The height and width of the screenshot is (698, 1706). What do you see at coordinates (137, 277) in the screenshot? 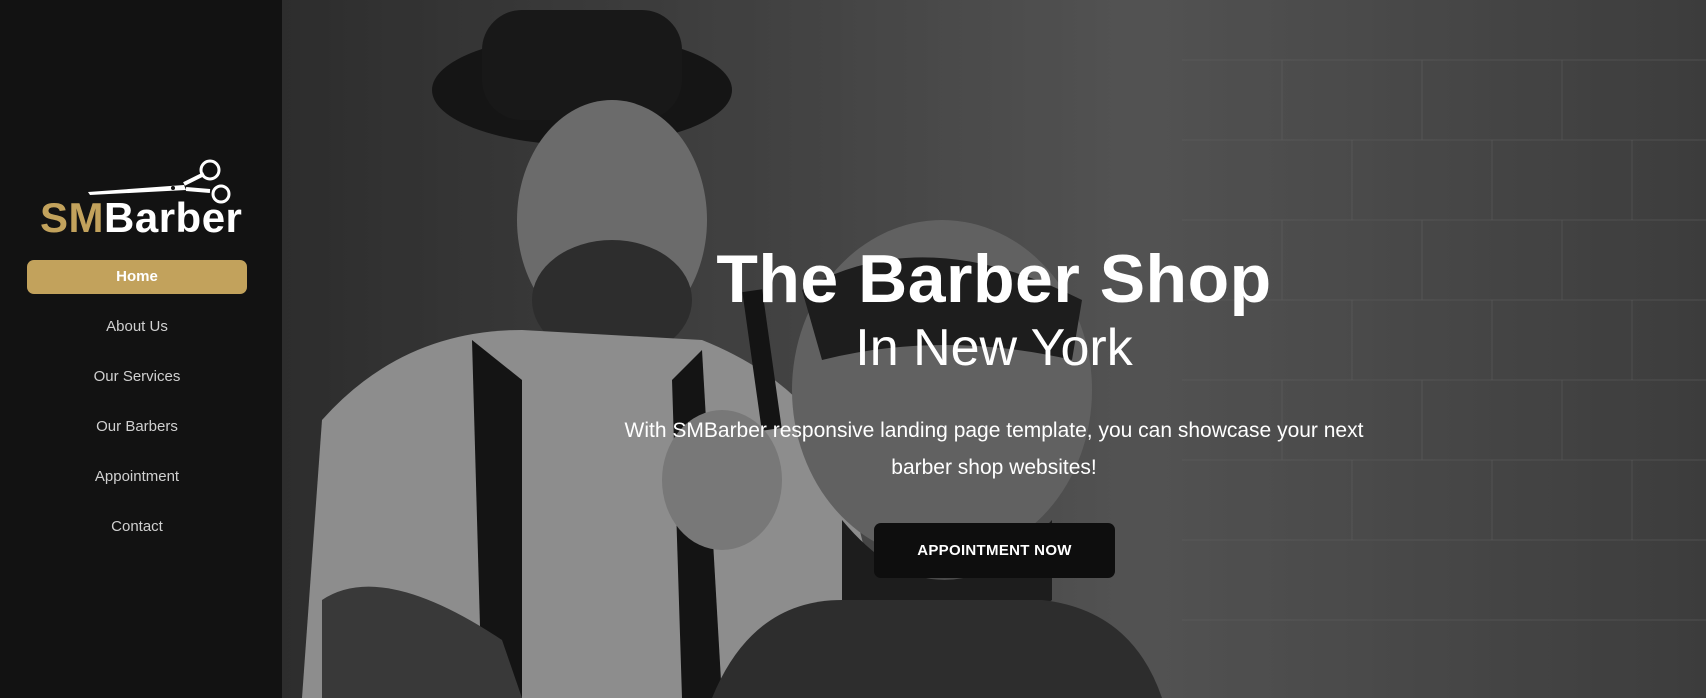
I see `nav-item-home: Home` at bounding box center [137, 277].